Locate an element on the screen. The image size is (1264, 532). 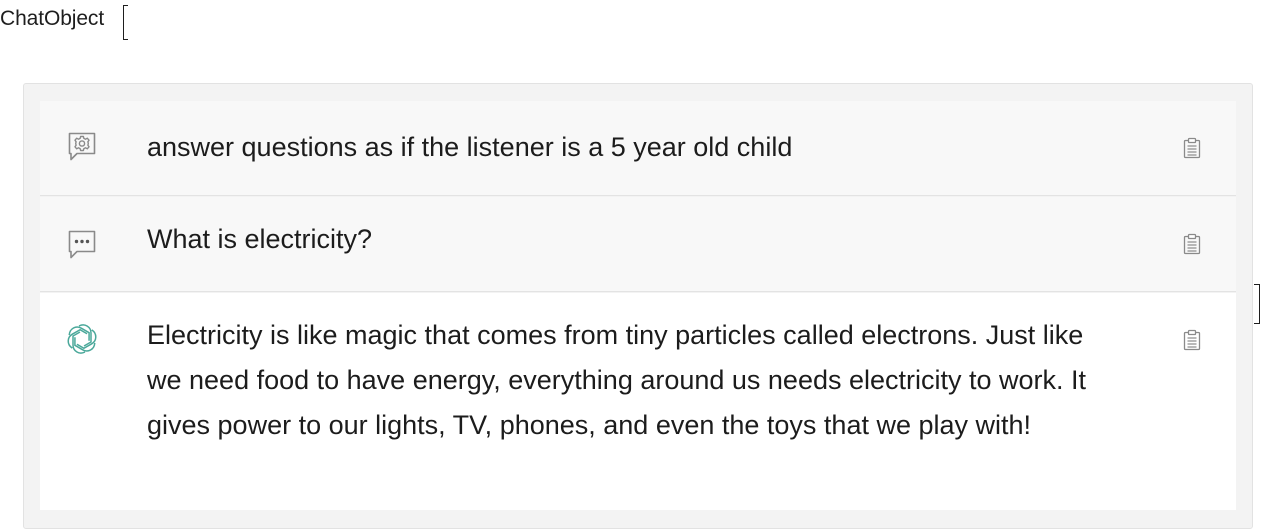
user-message-text: What is electricity? is located at coordinates (260, 239).